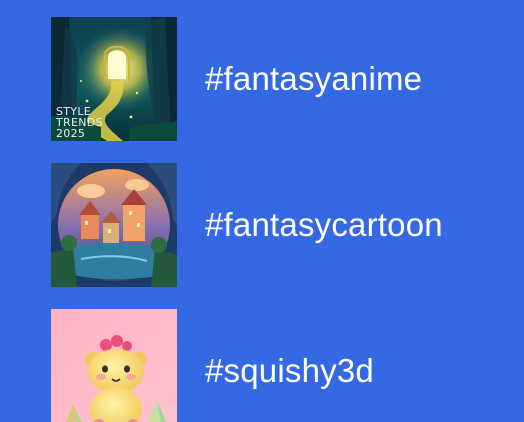 The height and width of the screenshot is (422, 524). What do you see at coordinates (289, 371) in the screenshot?
I see `hashtag-label: #squishy3d` at bounding box center [289, 371].